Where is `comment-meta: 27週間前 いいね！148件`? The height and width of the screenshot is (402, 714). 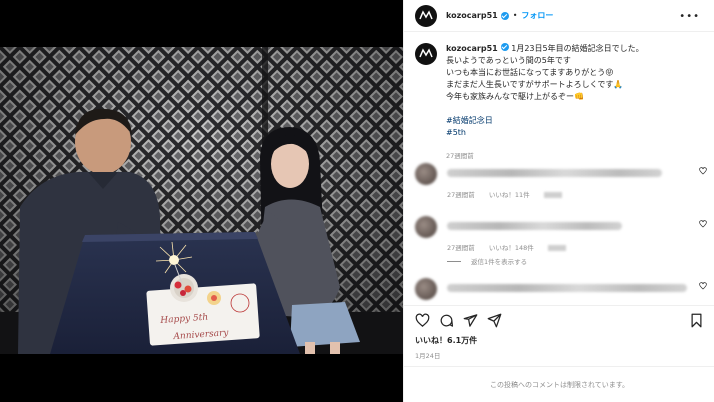 comment-meta: 27週間前 いいね！148件 is located at coordinates (512, 247).